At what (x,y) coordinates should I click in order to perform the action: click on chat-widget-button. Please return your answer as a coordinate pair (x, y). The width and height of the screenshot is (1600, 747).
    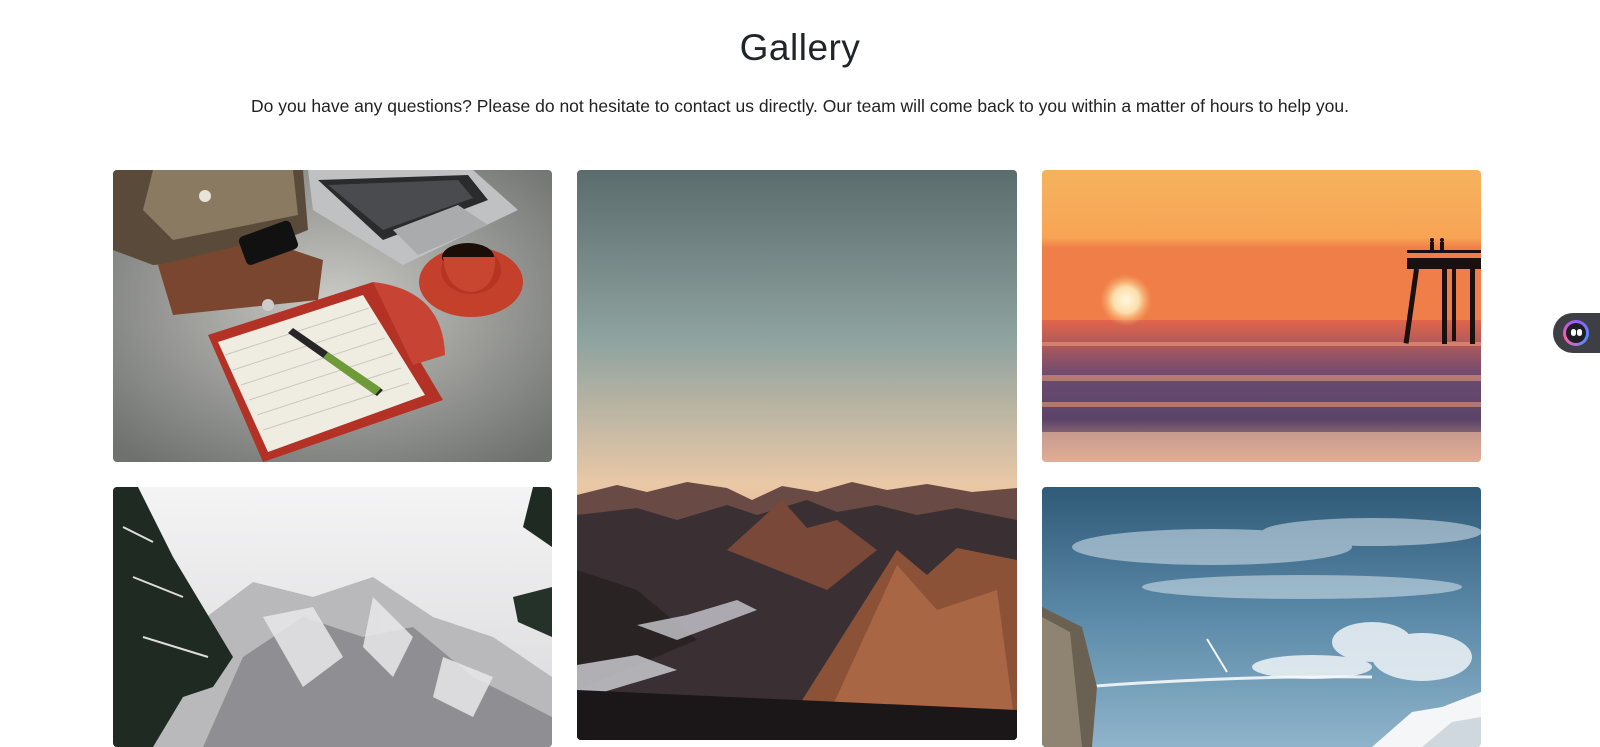
    Looking at the image, I should click on (1576, 333).